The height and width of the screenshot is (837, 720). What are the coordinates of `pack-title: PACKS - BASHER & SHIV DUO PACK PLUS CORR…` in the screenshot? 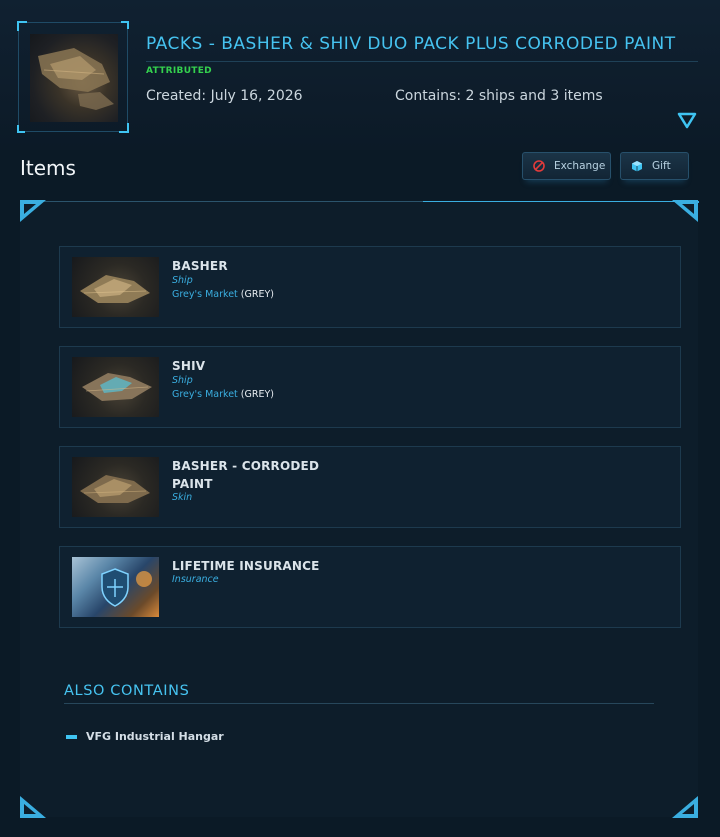 It's located at (411, 44).